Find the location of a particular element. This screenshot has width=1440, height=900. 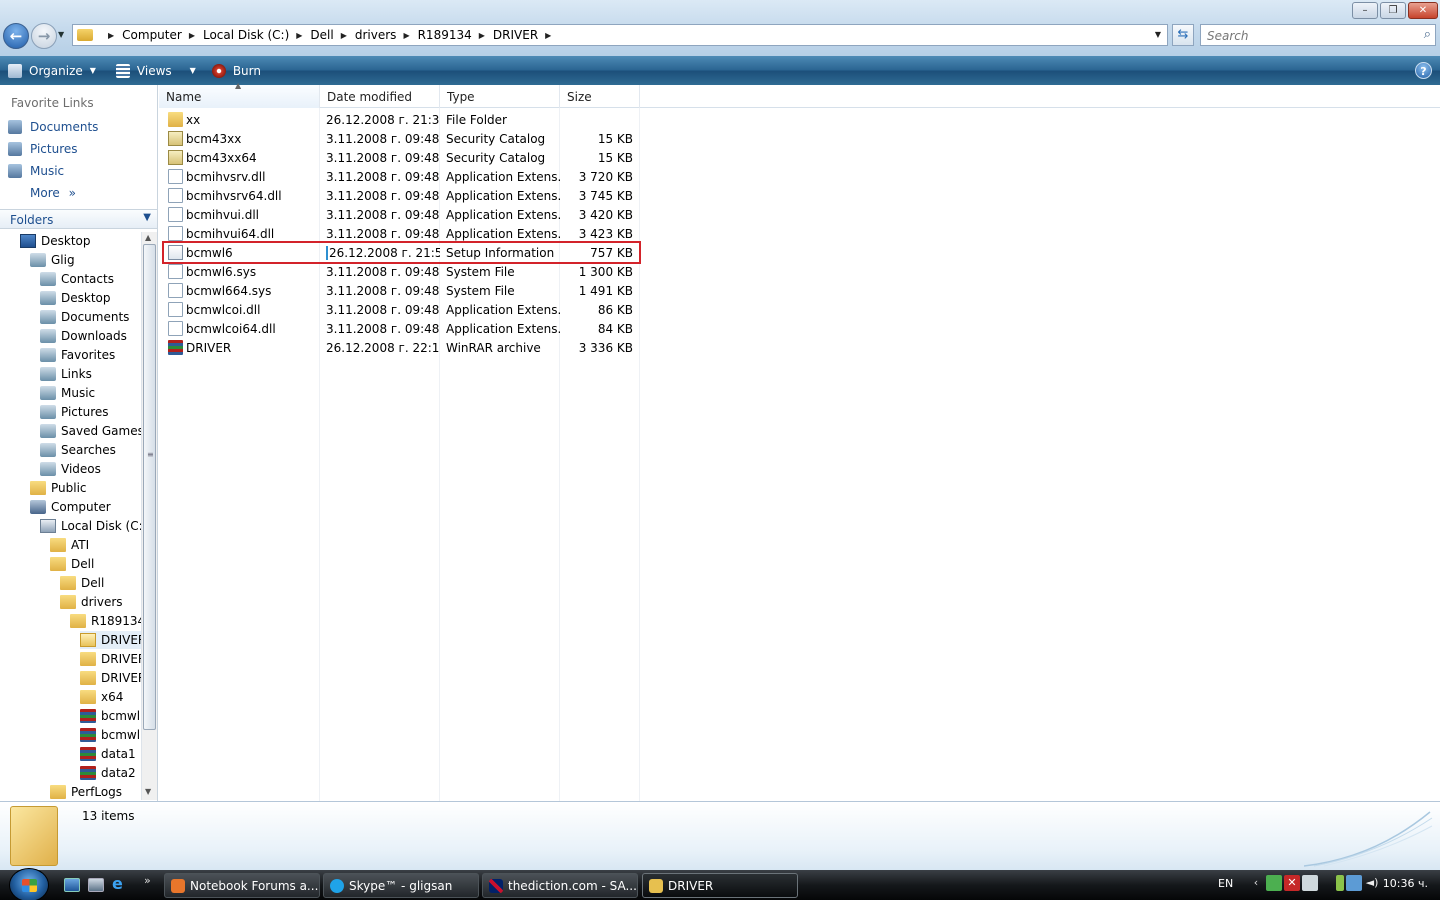

column-header-date: Date modified is located at coordinates (380, 96).